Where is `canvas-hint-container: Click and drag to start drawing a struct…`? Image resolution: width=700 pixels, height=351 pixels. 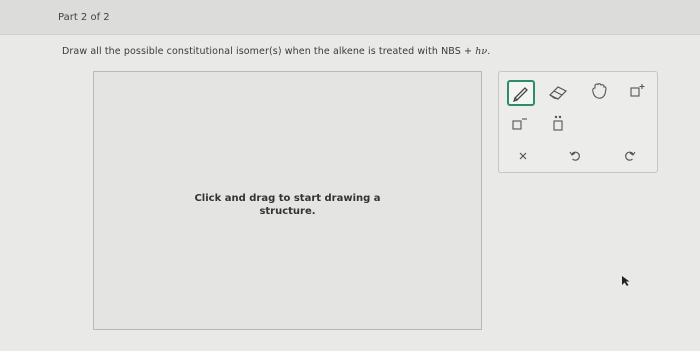
canvas-hint-container: Click and drag to start drawing a struct… is located at coordinates (287, 205).